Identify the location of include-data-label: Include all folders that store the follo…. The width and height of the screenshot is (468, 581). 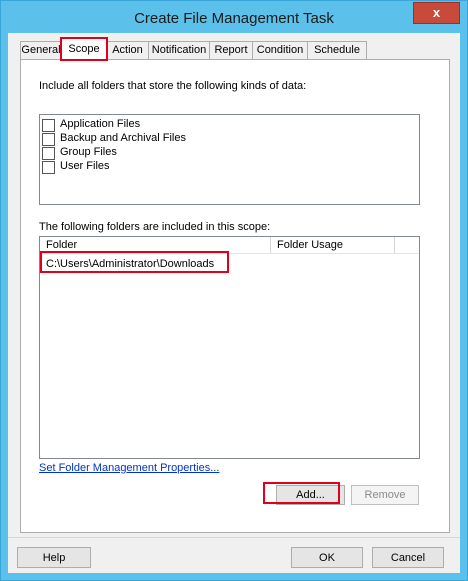
(173, 86).